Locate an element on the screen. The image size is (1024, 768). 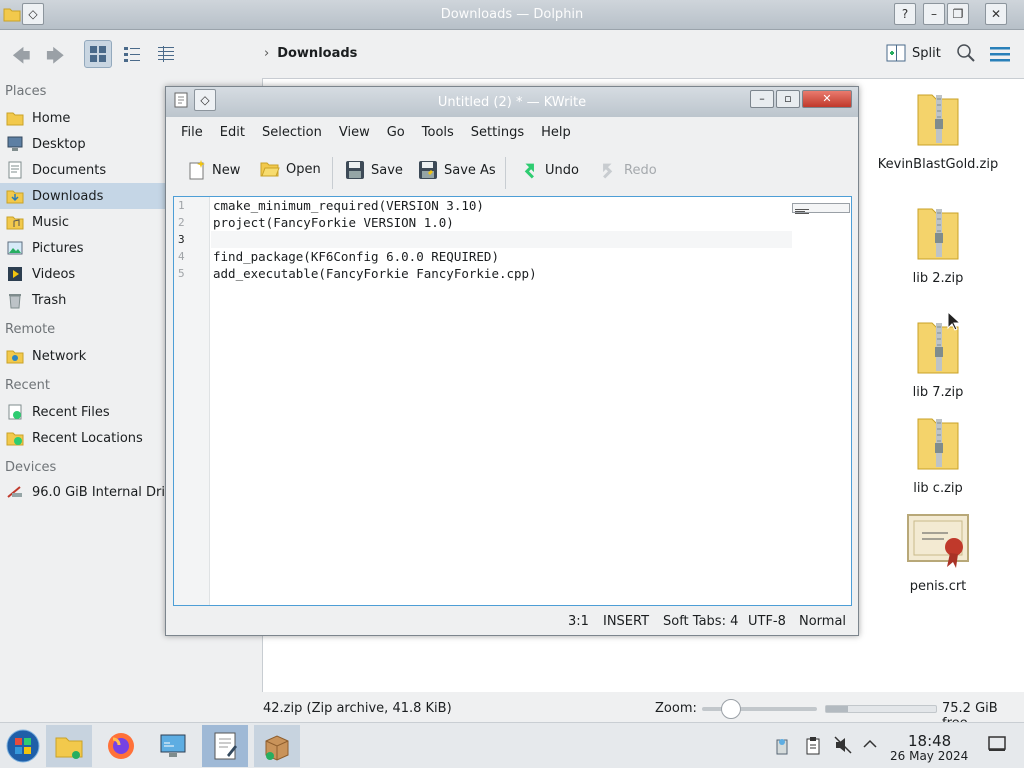
menu-go: Go is located at coordinates (400, 134).